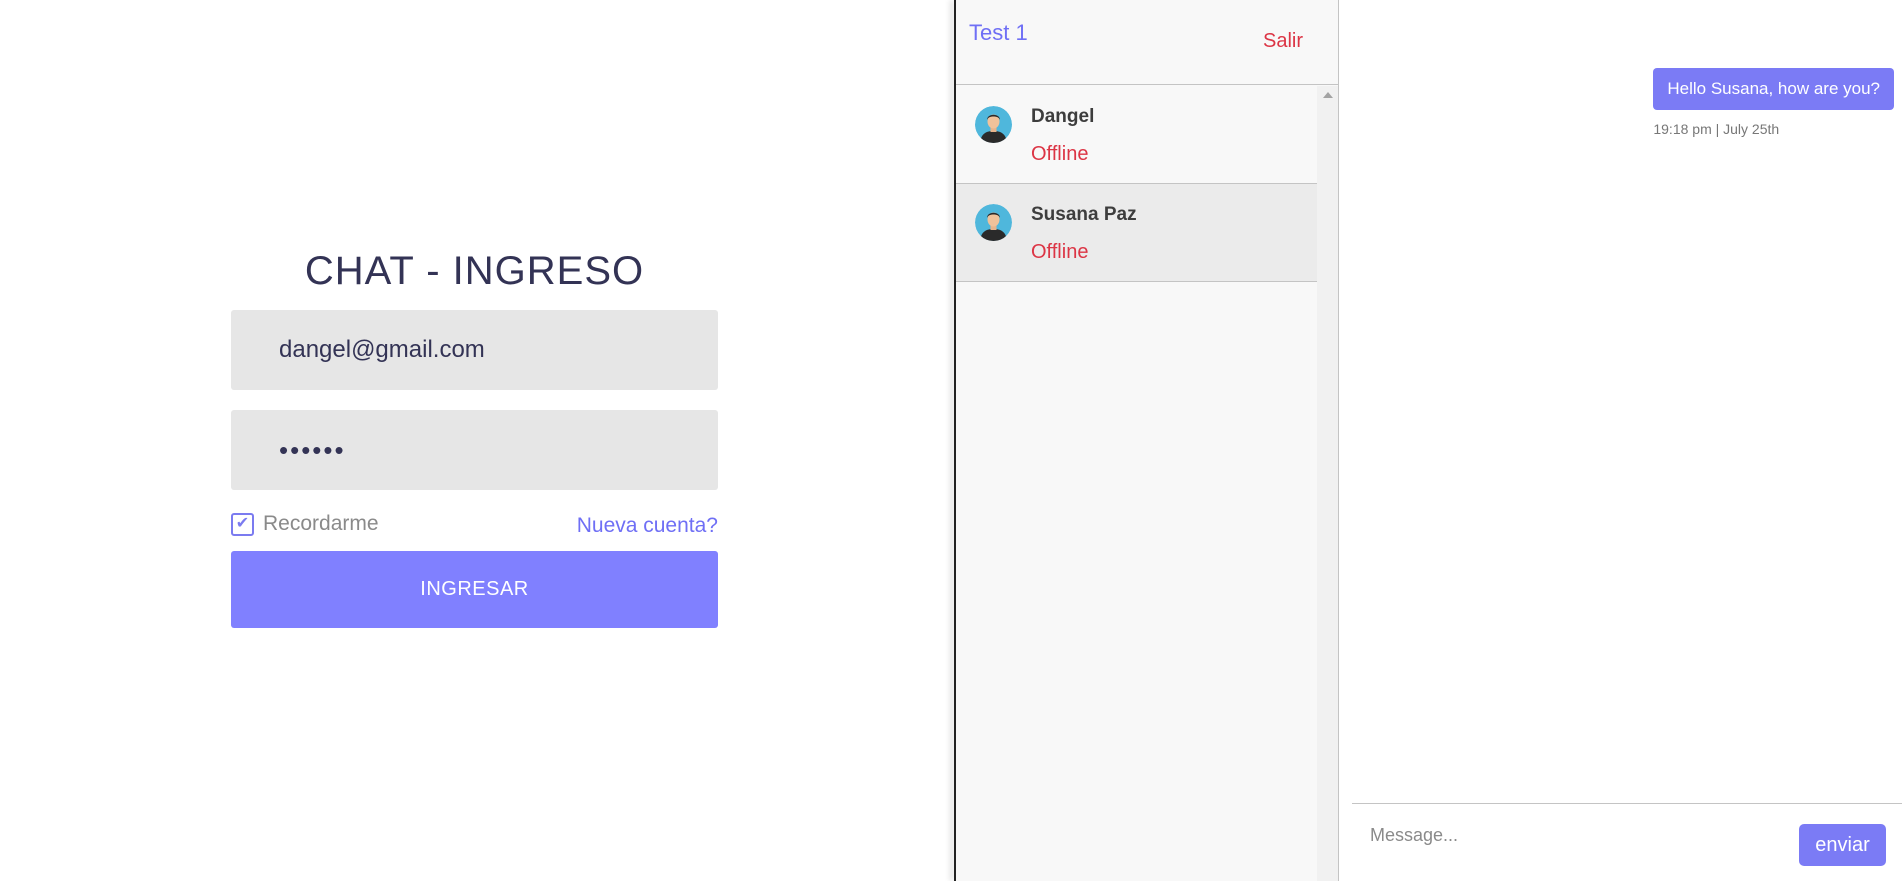  Describe the element at coordinates (1716, 129) in the screenshot. I see `message-timestamp: 19:18 pm | July 25th` at that location.